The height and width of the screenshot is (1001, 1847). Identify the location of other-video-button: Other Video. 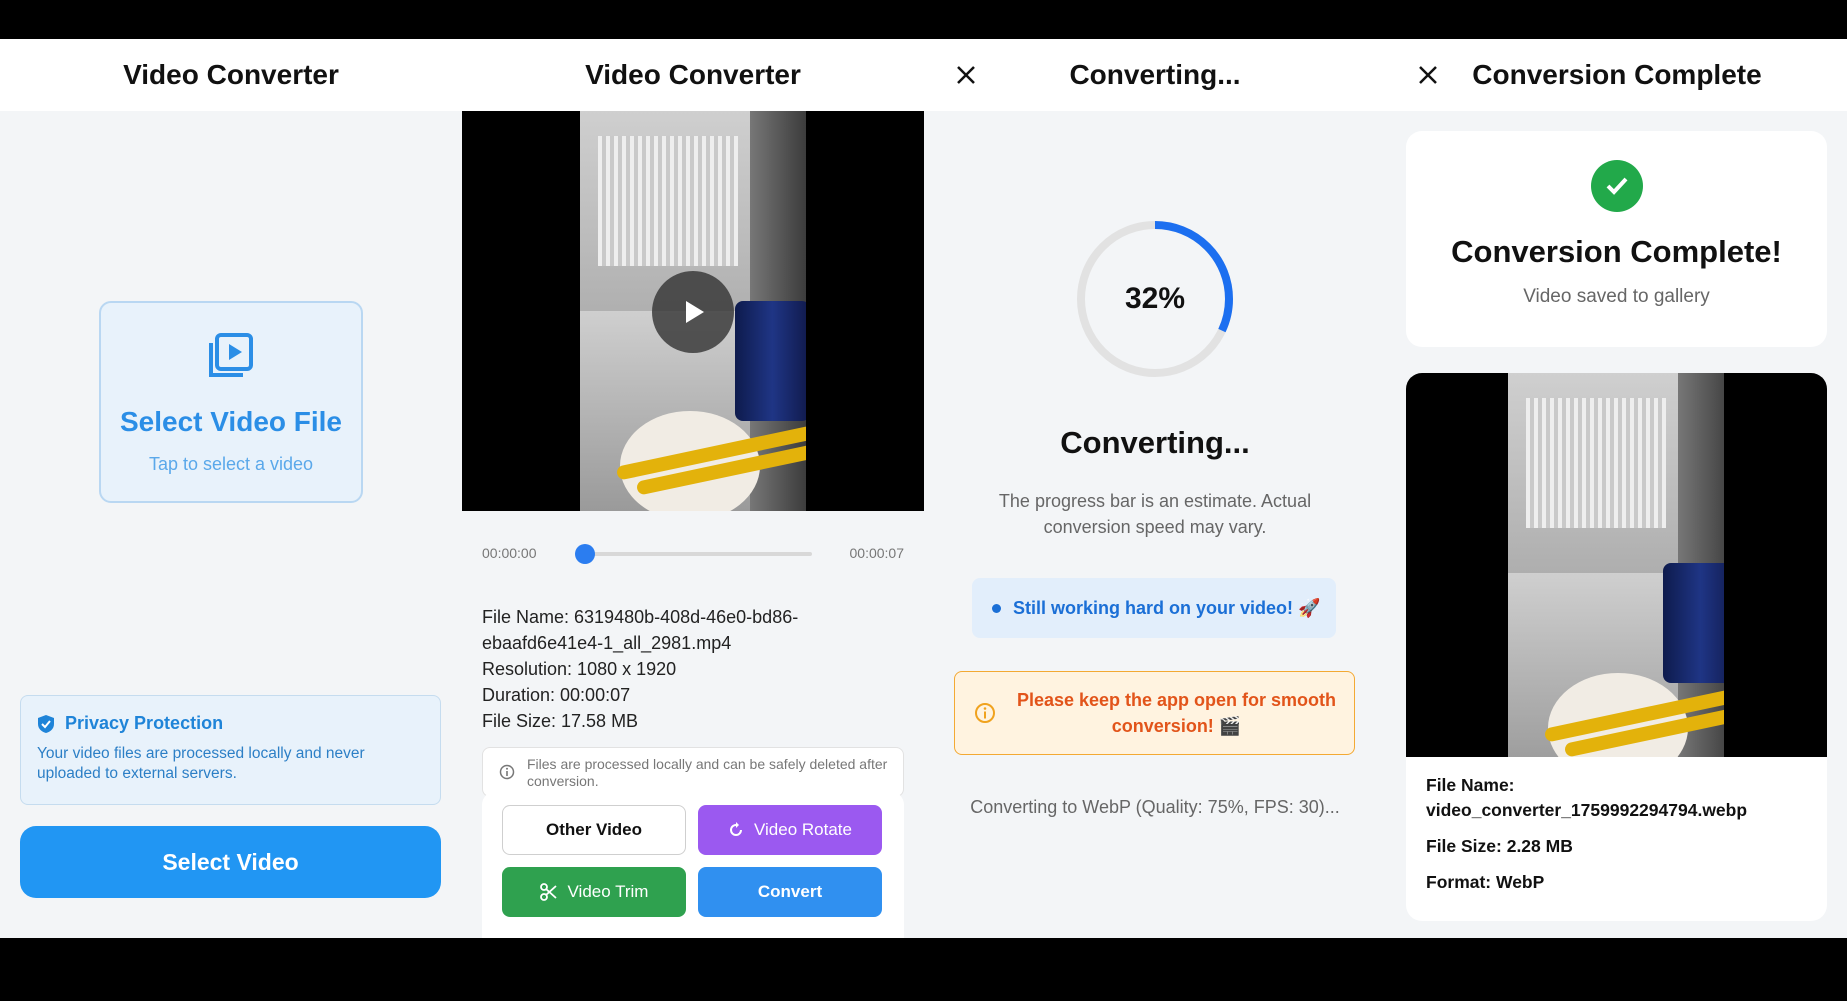
(594, 830).